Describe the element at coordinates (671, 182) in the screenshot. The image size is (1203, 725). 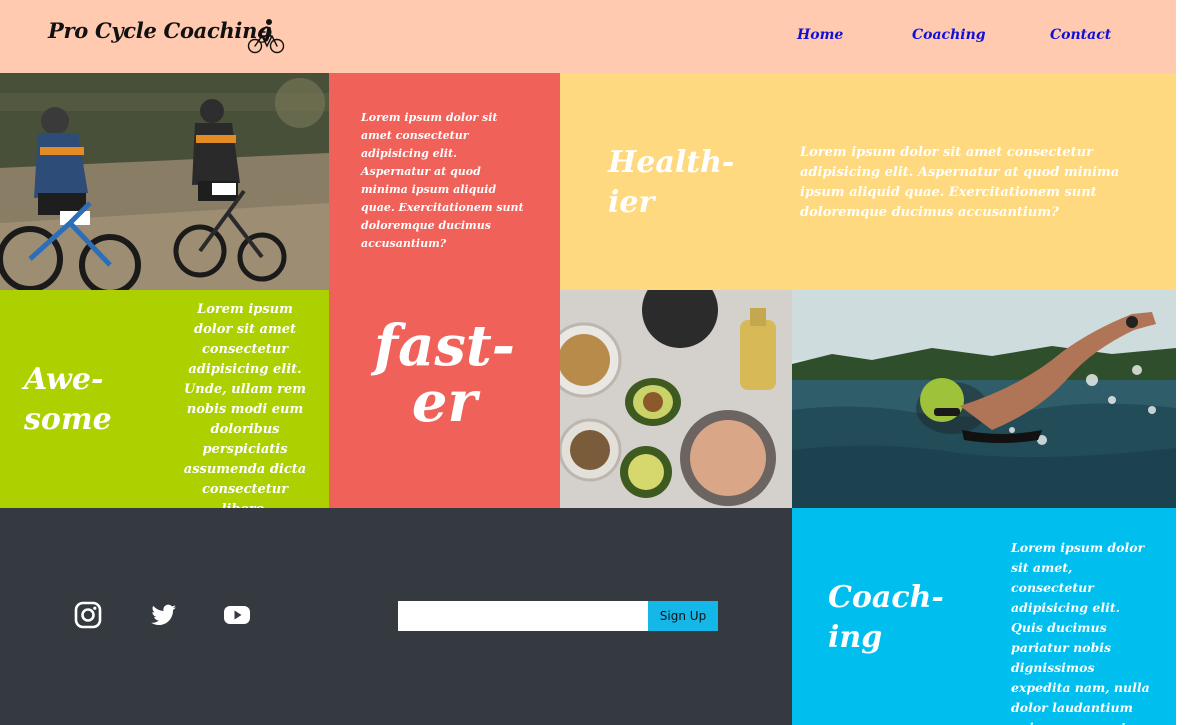
I see `healthier-heading: Health- ier` at that location.